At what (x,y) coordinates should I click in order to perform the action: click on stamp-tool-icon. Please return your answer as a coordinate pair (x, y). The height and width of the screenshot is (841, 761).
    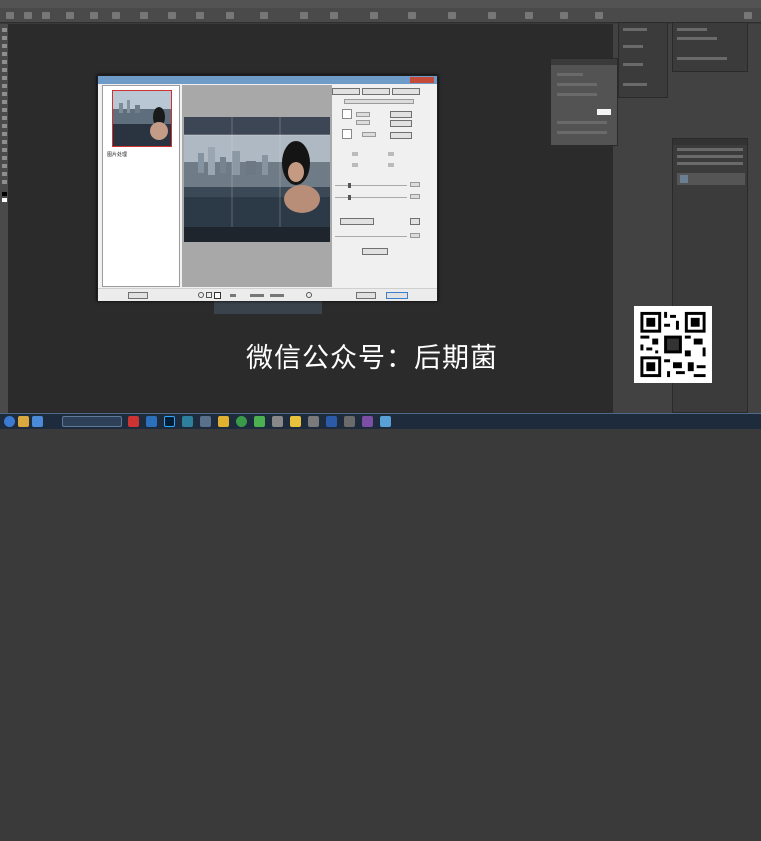
    Looking at the image, I should click on (4, 94).